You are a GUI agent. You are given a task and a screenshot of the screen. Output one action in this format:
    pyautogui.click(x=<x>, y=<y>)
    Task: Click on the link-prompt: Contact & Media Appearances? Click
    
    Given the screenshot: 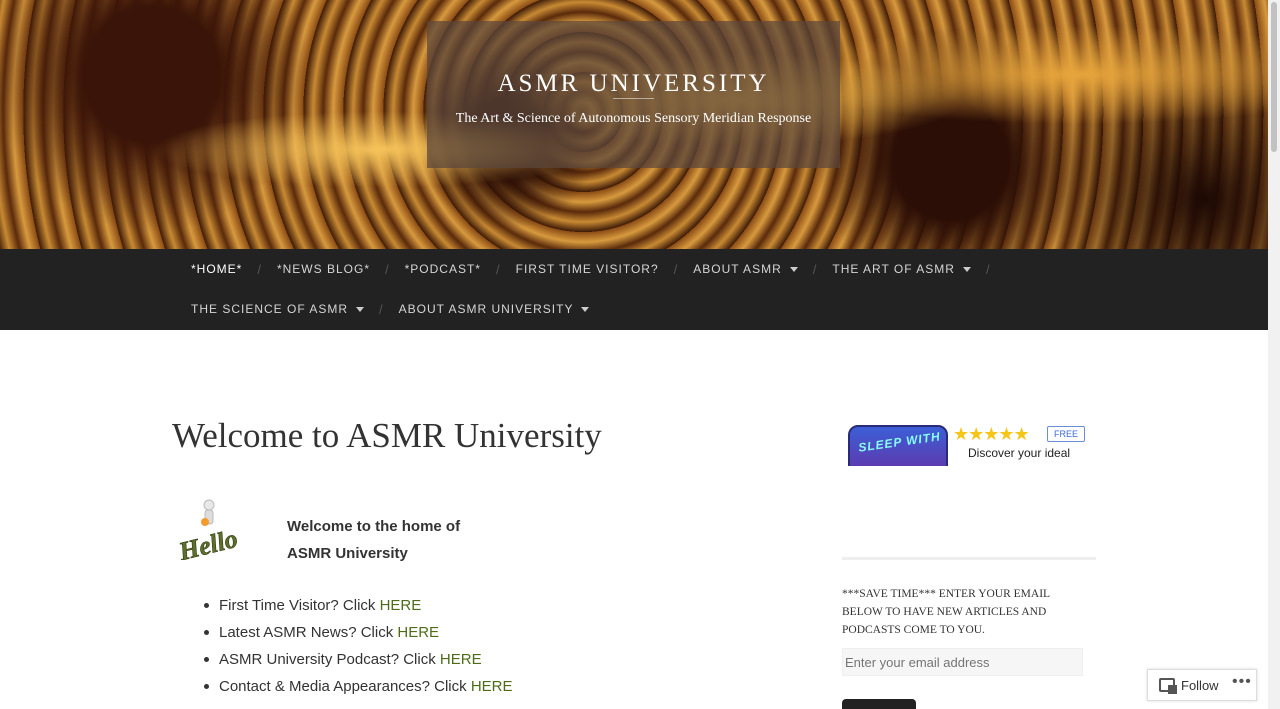 What is the action you would take?
    pyautogui.click(x=345, y=686)
    